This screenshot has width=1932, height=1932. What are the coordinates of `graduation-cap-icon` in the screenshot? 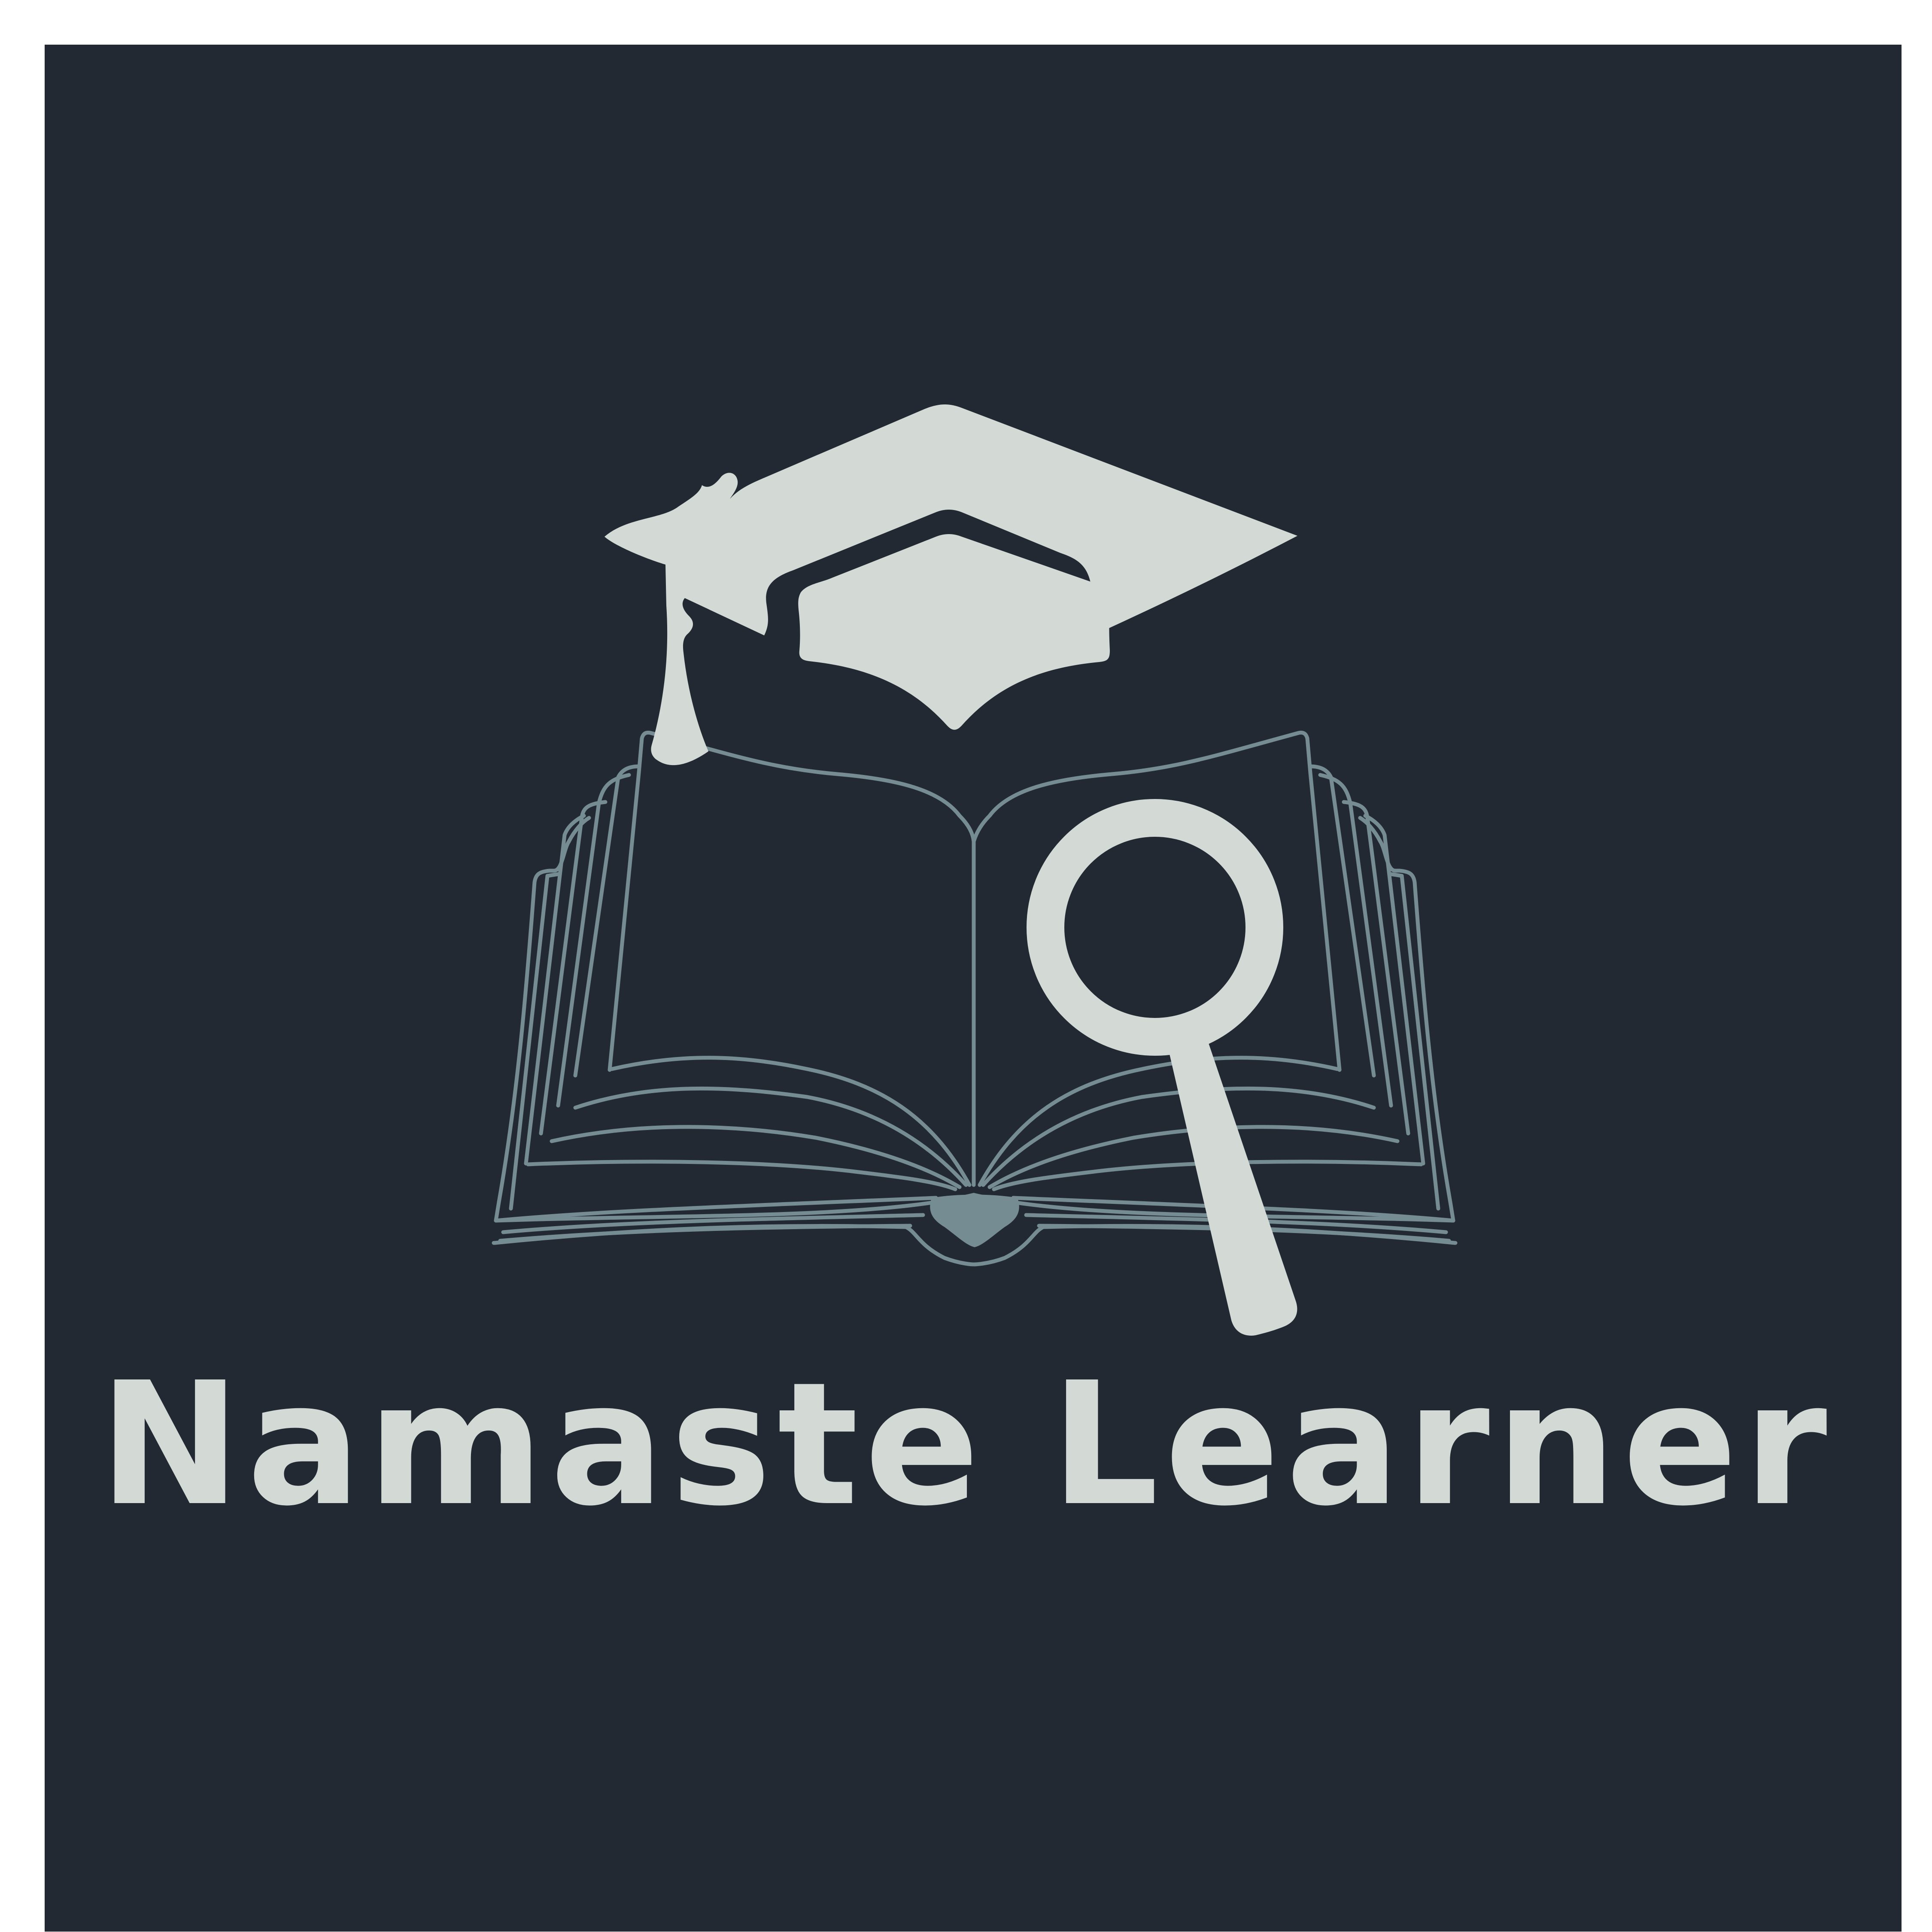 It's located at (951, 585).